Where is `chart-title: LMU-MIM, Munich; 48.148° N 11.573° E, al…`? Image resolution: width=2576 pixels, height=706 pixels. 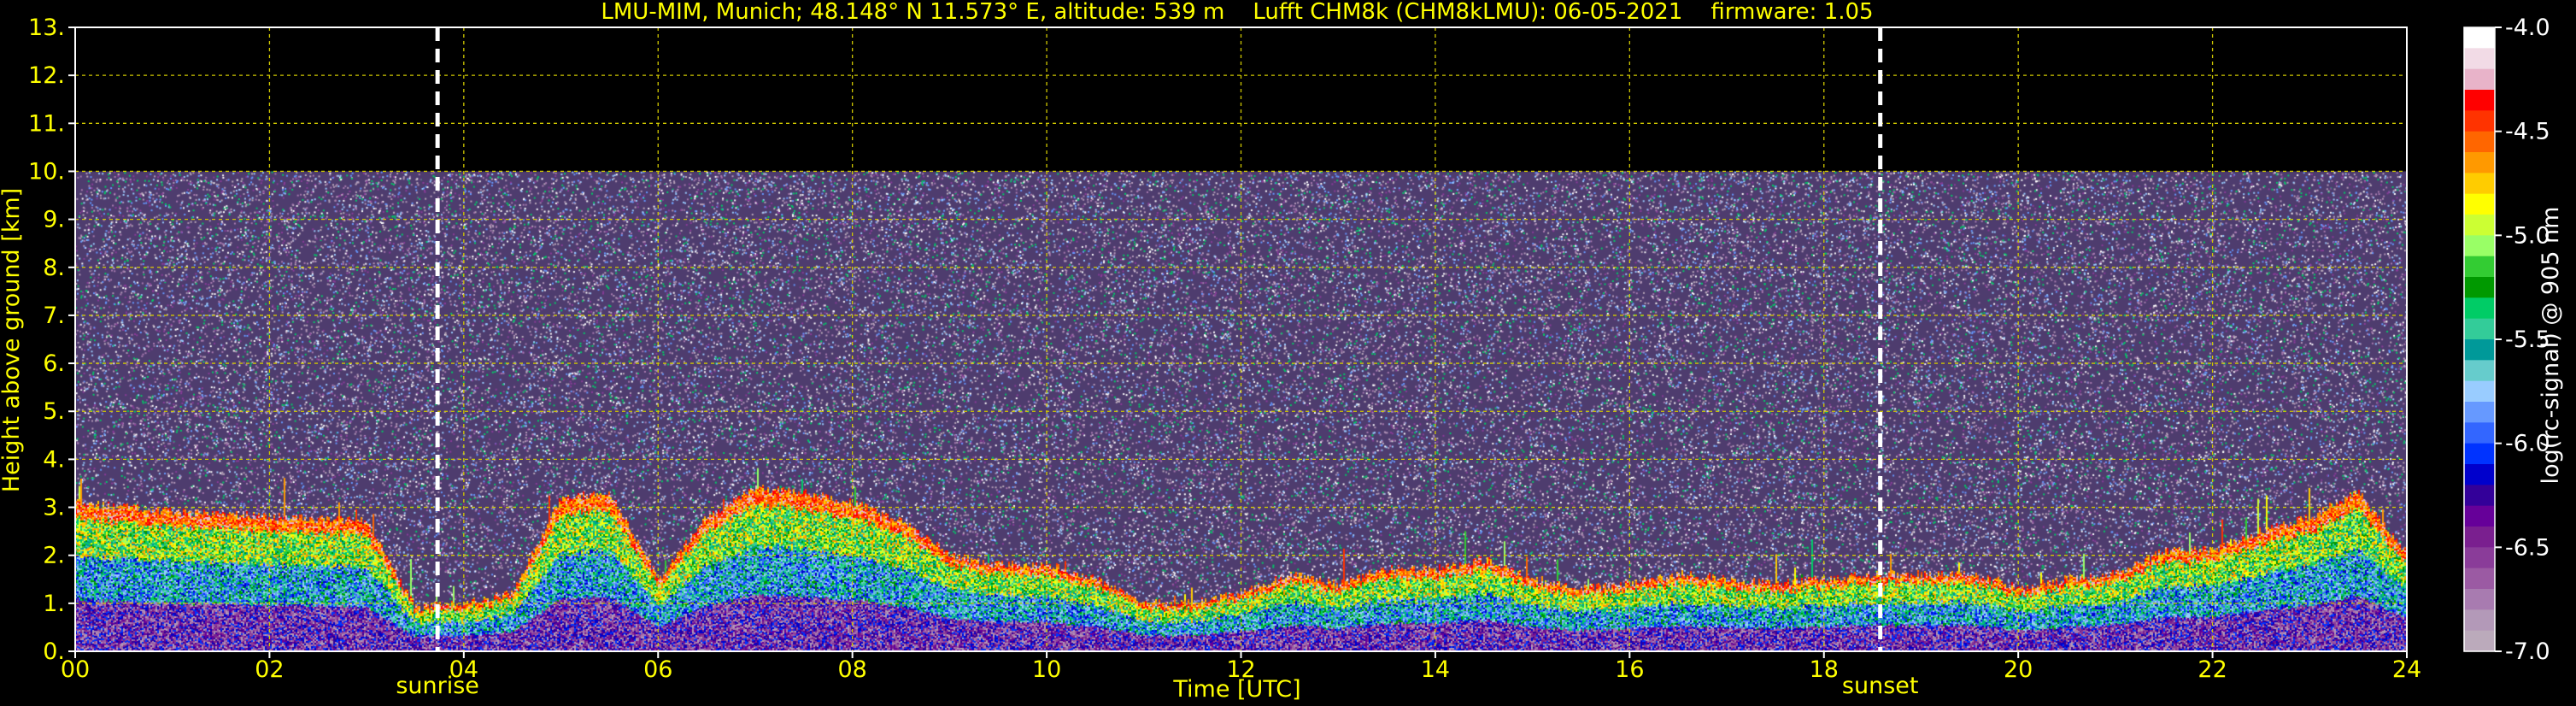
chart-title: LMU-MIM, Munich; 48.148° N 11.573° E, al… is located at coordinates (1237, 12).